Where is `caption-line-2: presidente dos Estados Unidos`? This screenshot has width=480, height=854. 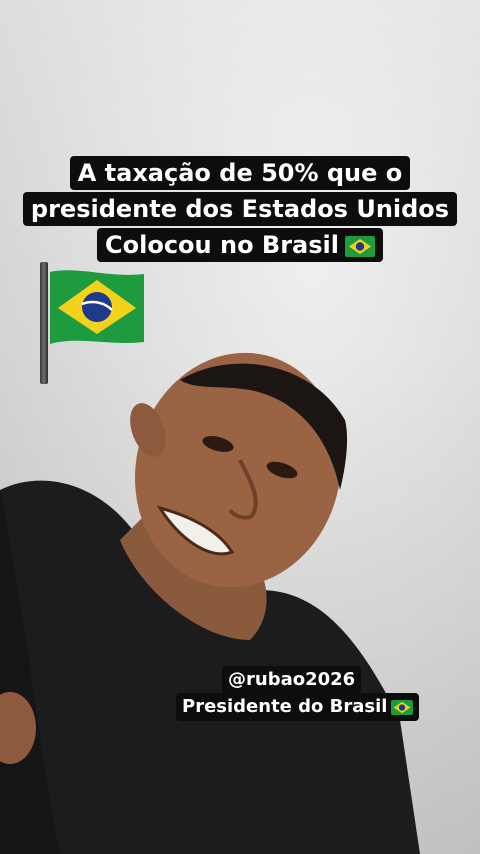
caption-line-2: presidente dos Estados Unidos is located at coordinates (240, 209).